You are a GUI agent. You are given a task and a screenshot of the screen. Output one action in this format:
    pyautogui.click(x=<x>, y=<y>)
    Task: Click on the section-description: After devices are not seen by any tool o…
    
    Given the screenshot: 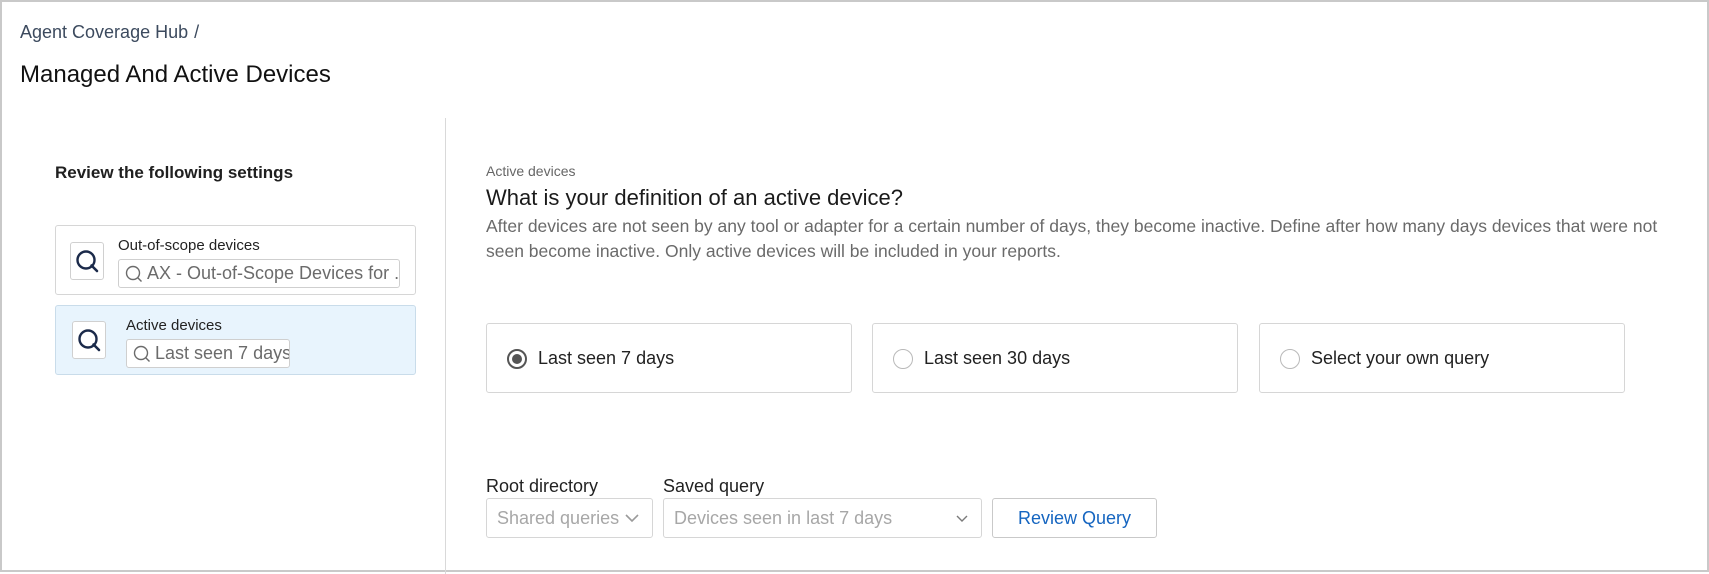 What is the action you would take?
    pyautogui.click(x=1072, y=238)
    